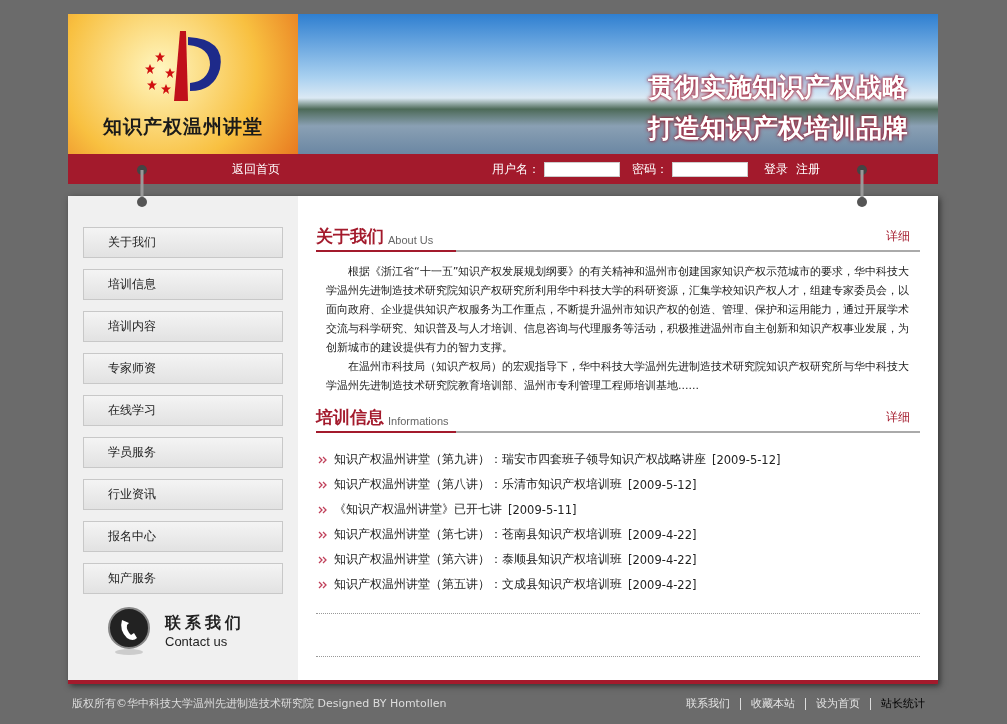  Describe the element at coordinates (183, 326) in the screenshot. I see `sidebar-menu-item: 培训内容` at that location.